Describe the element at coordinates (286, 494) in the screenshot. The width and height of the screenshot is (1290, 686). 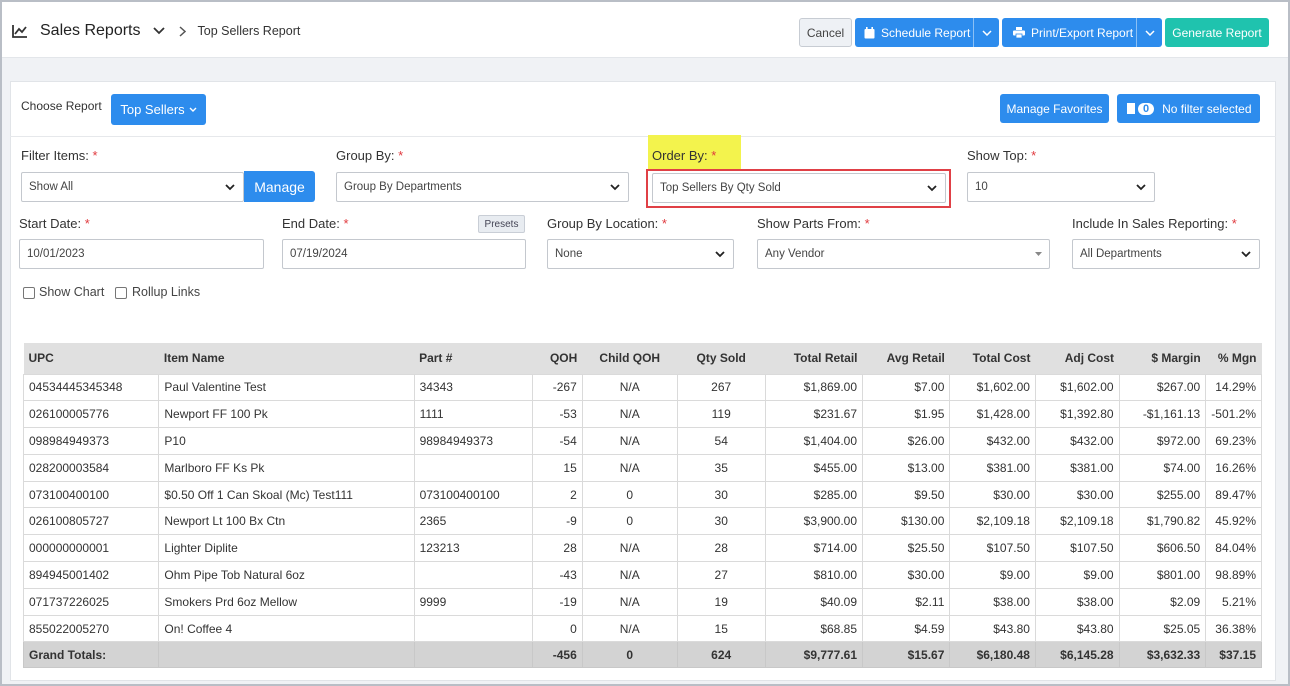
I see `table-cell: $0.50 Off 1 Can Skoal (Mc) Test111` at that location.